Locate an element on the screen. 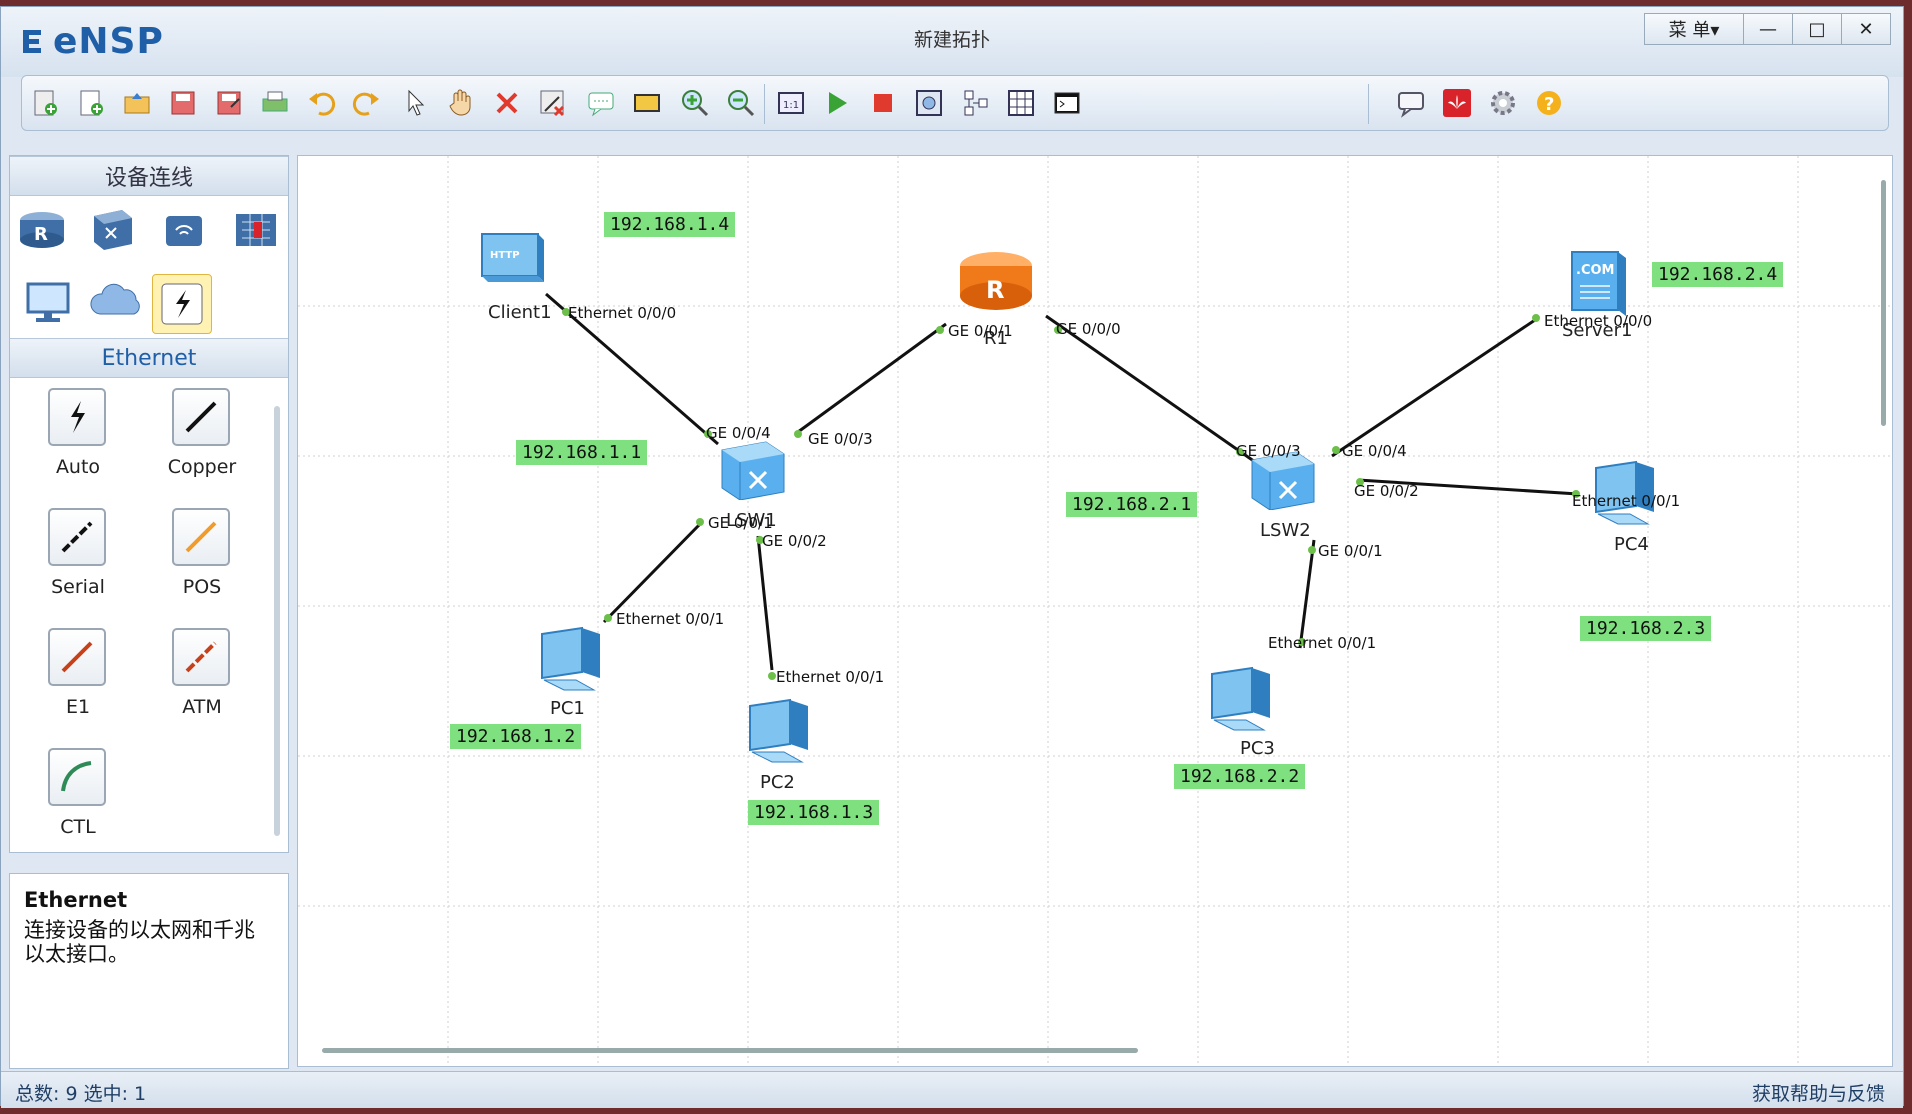  window-controls: 菜 单▾ — □ ✕ is located at coordinates (1767, 29).